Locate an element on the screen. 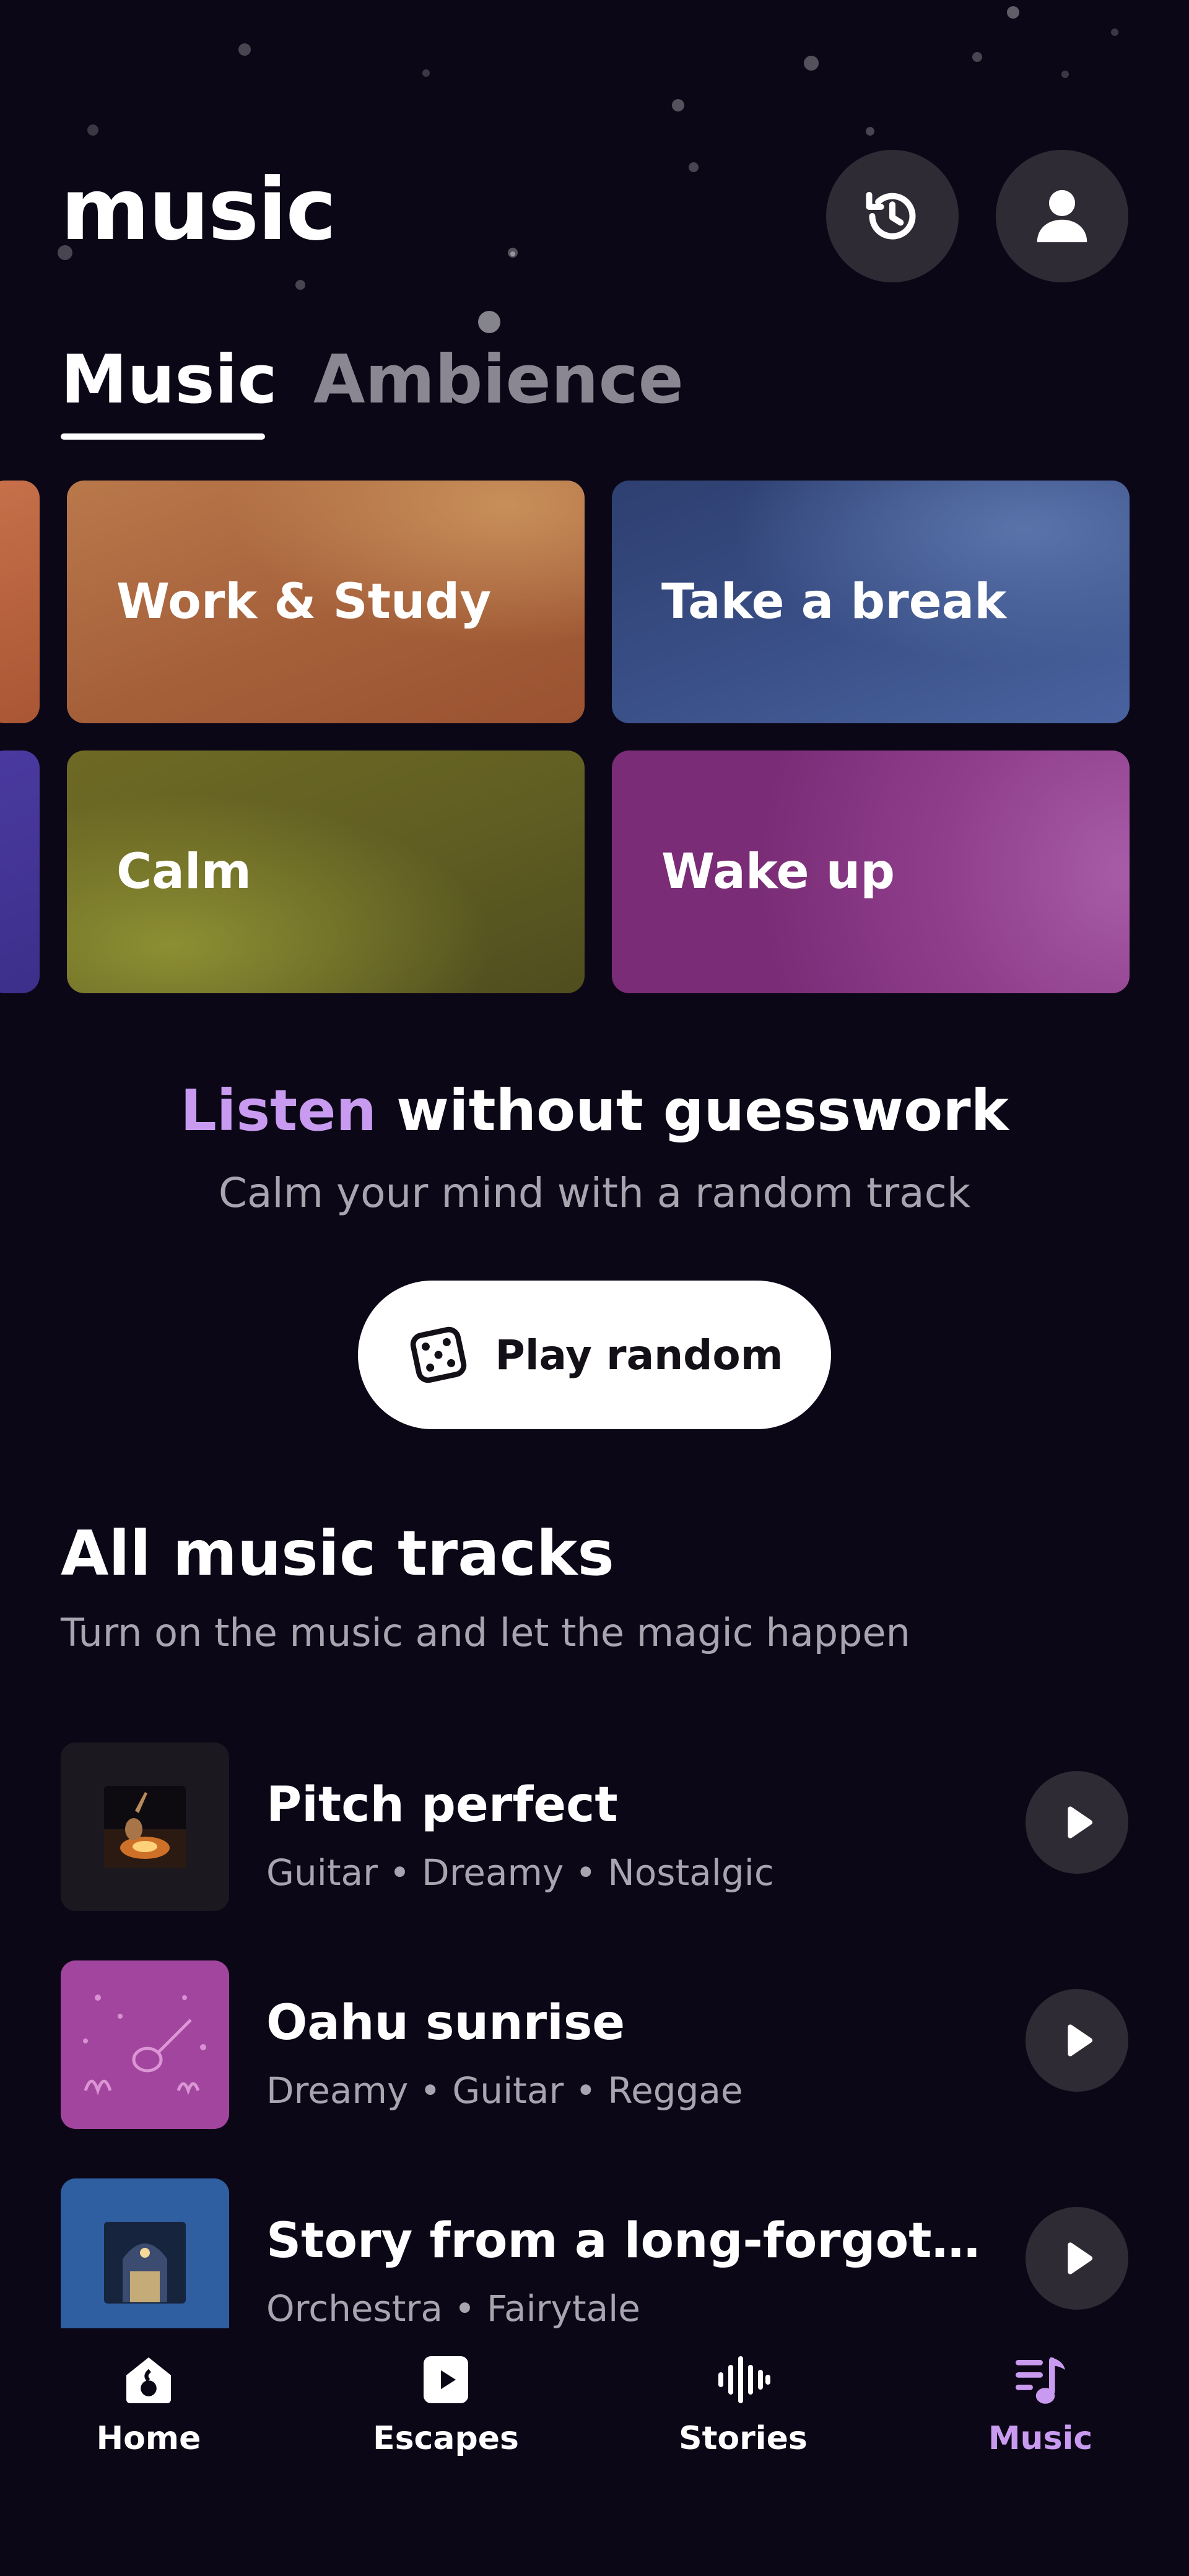  tab-ambience: Ambience is located at coordinates (498, 380).